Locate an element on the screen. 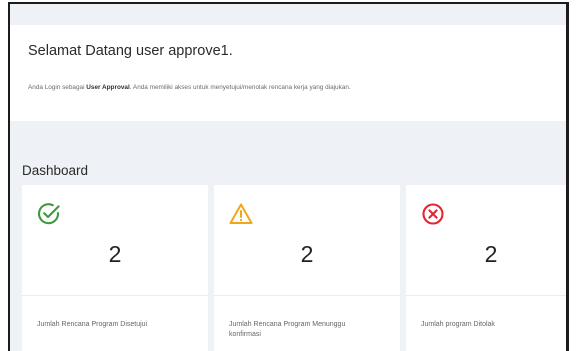 This screenshot has height=351, width=577. approved-label: Jumlah Rencana Program Disetujui is located at coordinates (92, 324).